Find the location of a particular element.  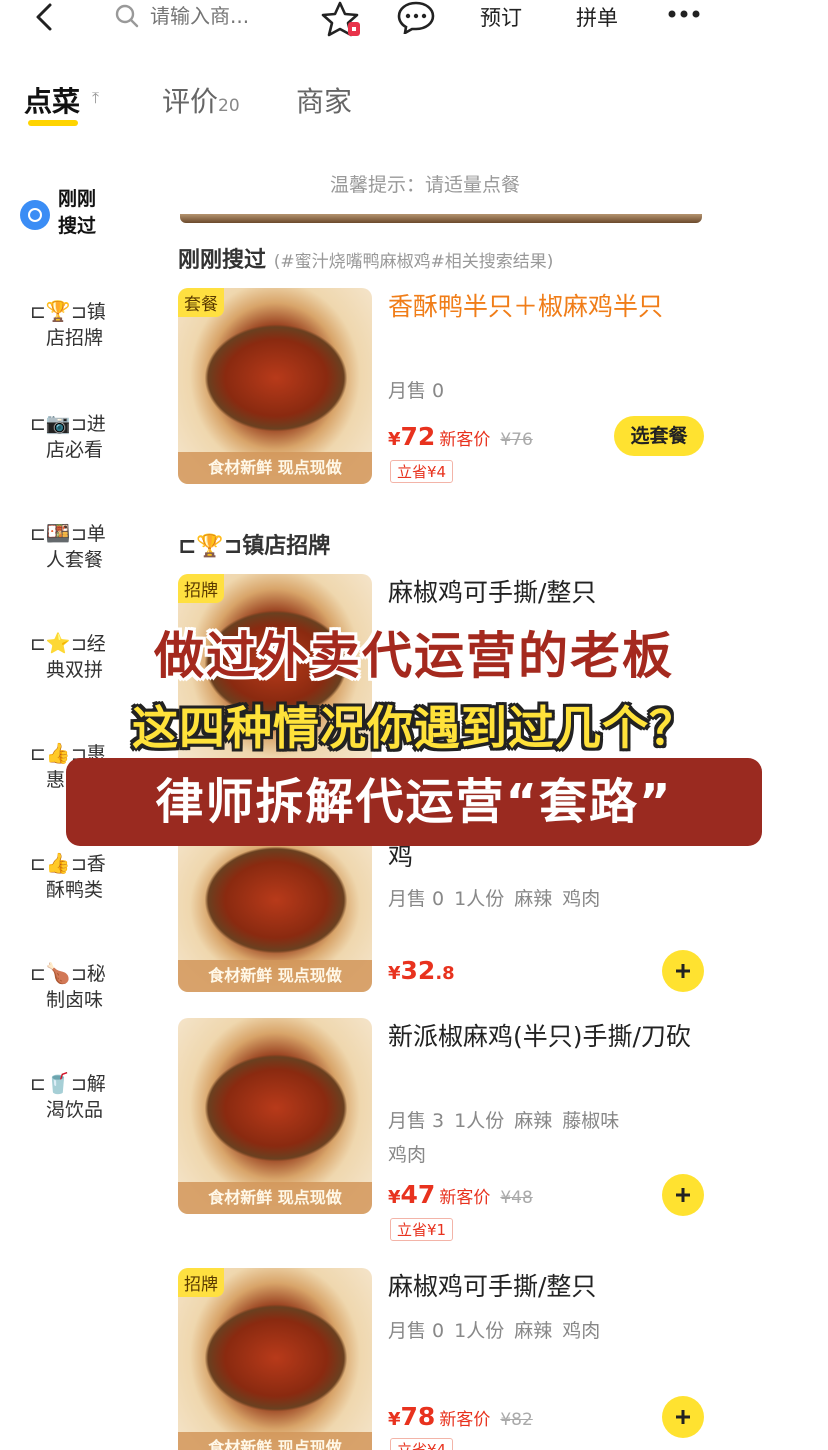

sidebar-label-part: ⊐进 is located at coordinates (88, 424).